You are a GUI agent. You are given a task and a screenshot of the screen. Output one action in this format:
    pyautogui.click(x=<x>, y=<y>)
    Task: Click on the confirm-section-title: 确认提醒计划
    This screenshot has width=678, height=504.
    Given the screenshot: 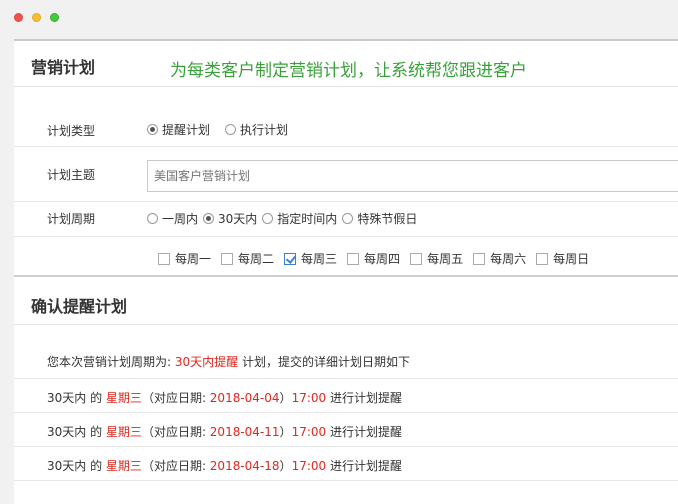 What is the action you would take?
    pyautogui.click(x=79, y=306)
    